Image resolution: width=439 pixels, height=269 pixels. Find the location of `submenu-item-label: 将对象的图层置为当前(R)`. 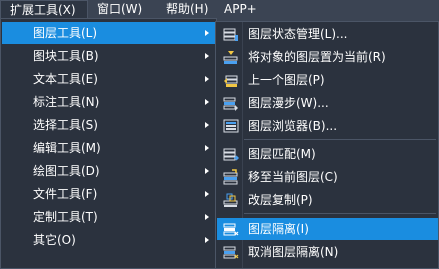

submenu-item-label: 将对象的图层置为当前(R) is located at coordinates (317, 57).